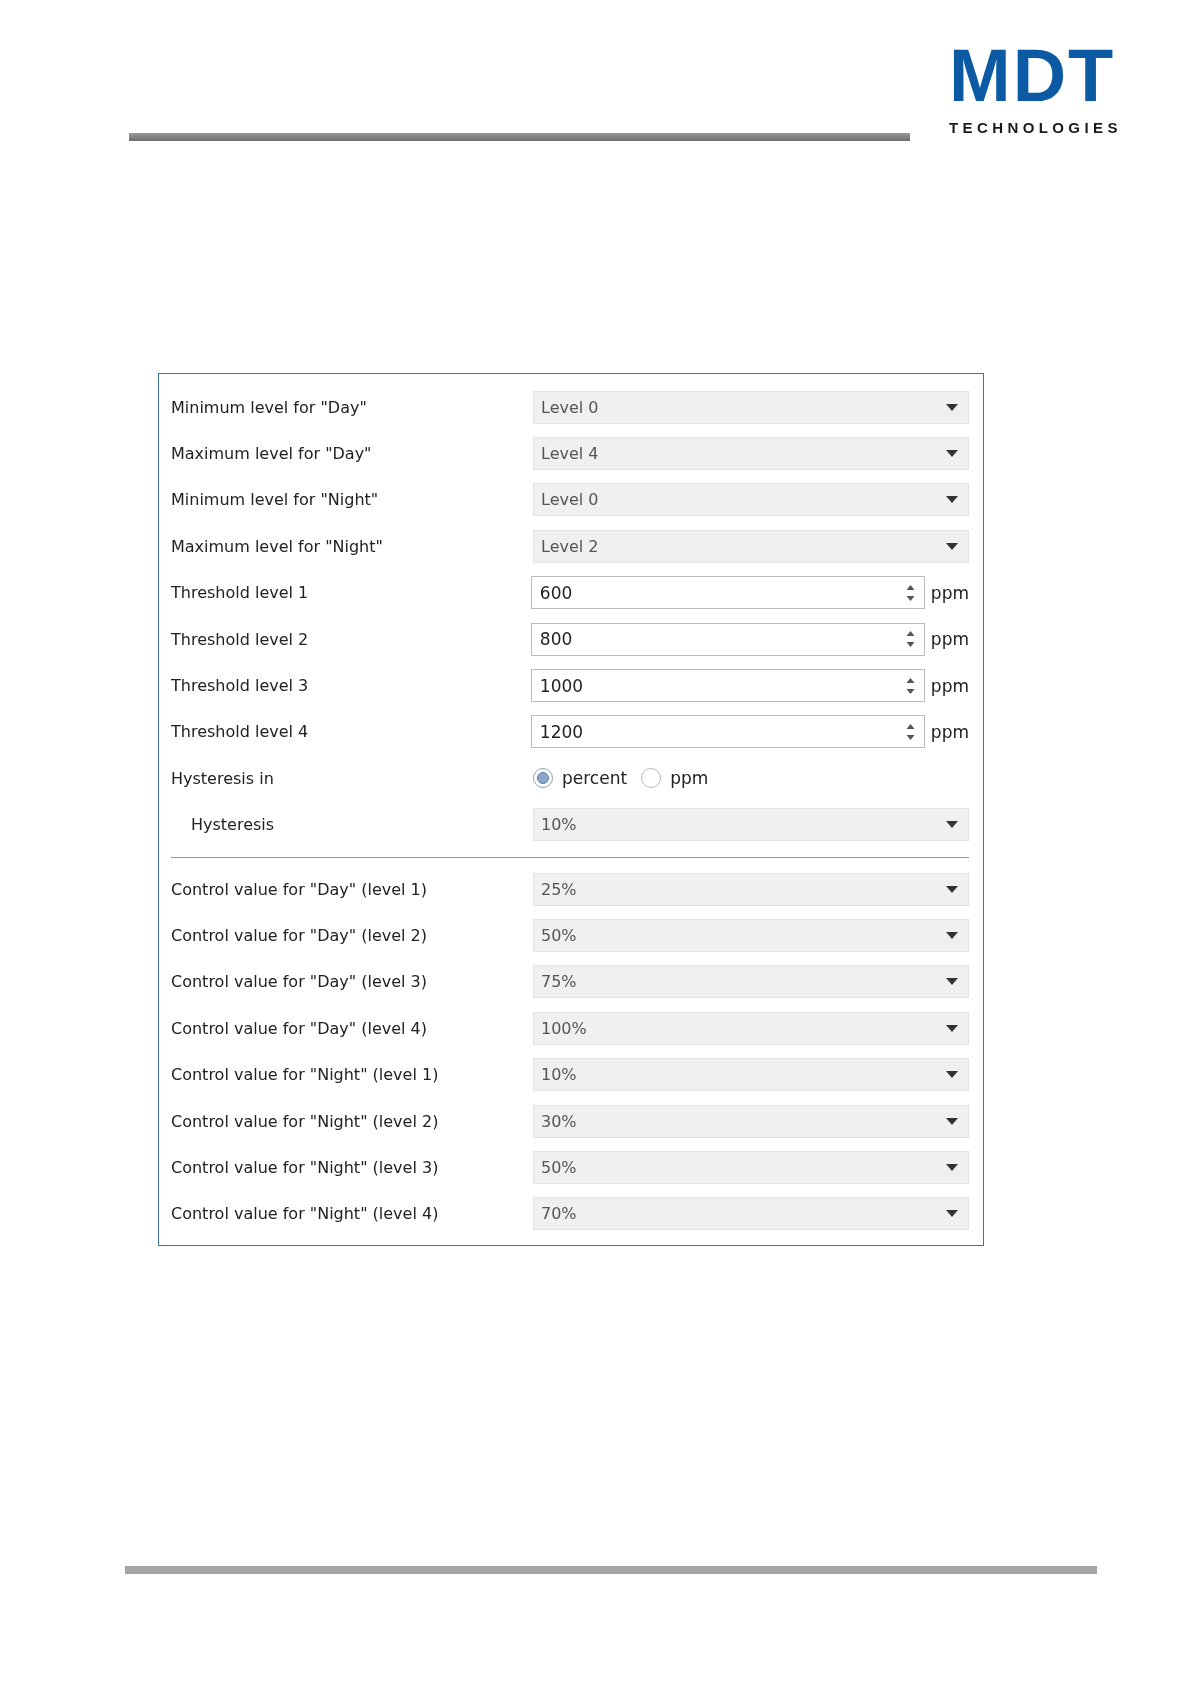 The height and width of the screenshot is (1684, 1191). Describe the element at coordinates (305, 1214) in the screenshot. I see `setting-label: Control value for "Night" (level 4)` at that location.